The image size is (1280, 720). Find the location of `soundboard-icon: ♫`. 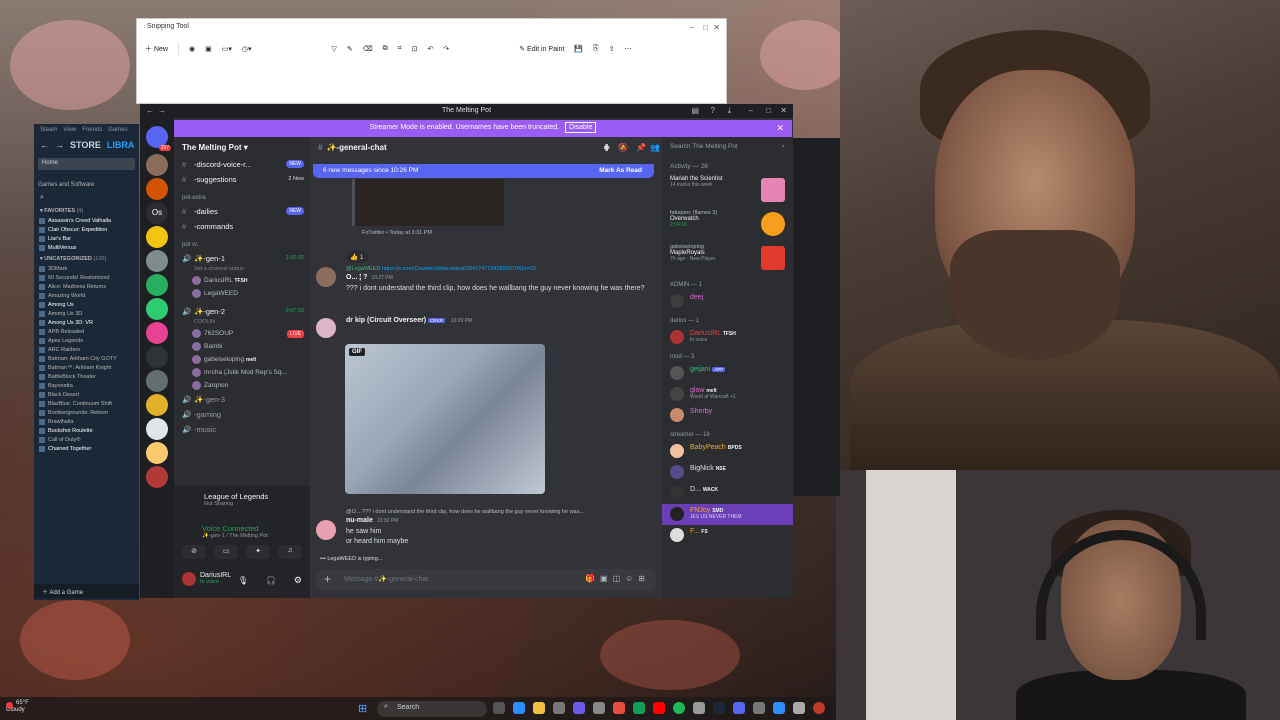

soundboard-icon: ♫ is located at coordinates (290, 552).